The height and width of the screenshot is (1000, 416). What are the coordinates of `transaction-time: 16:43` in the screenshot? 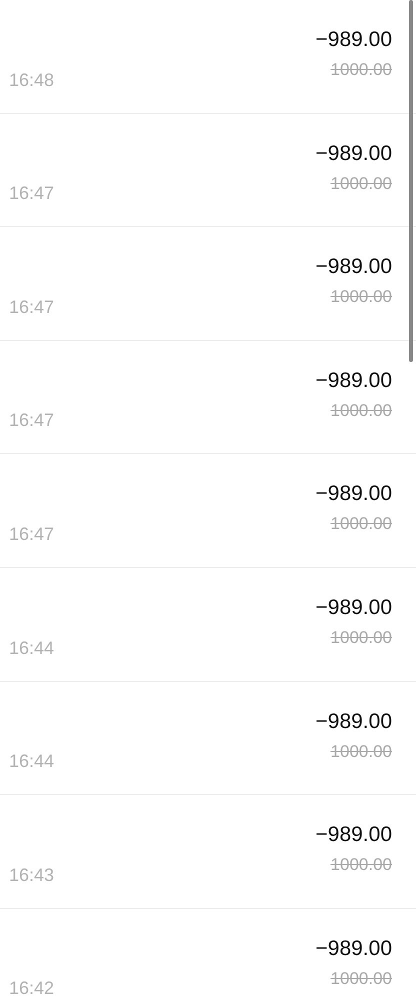 It's located at (31, 875).